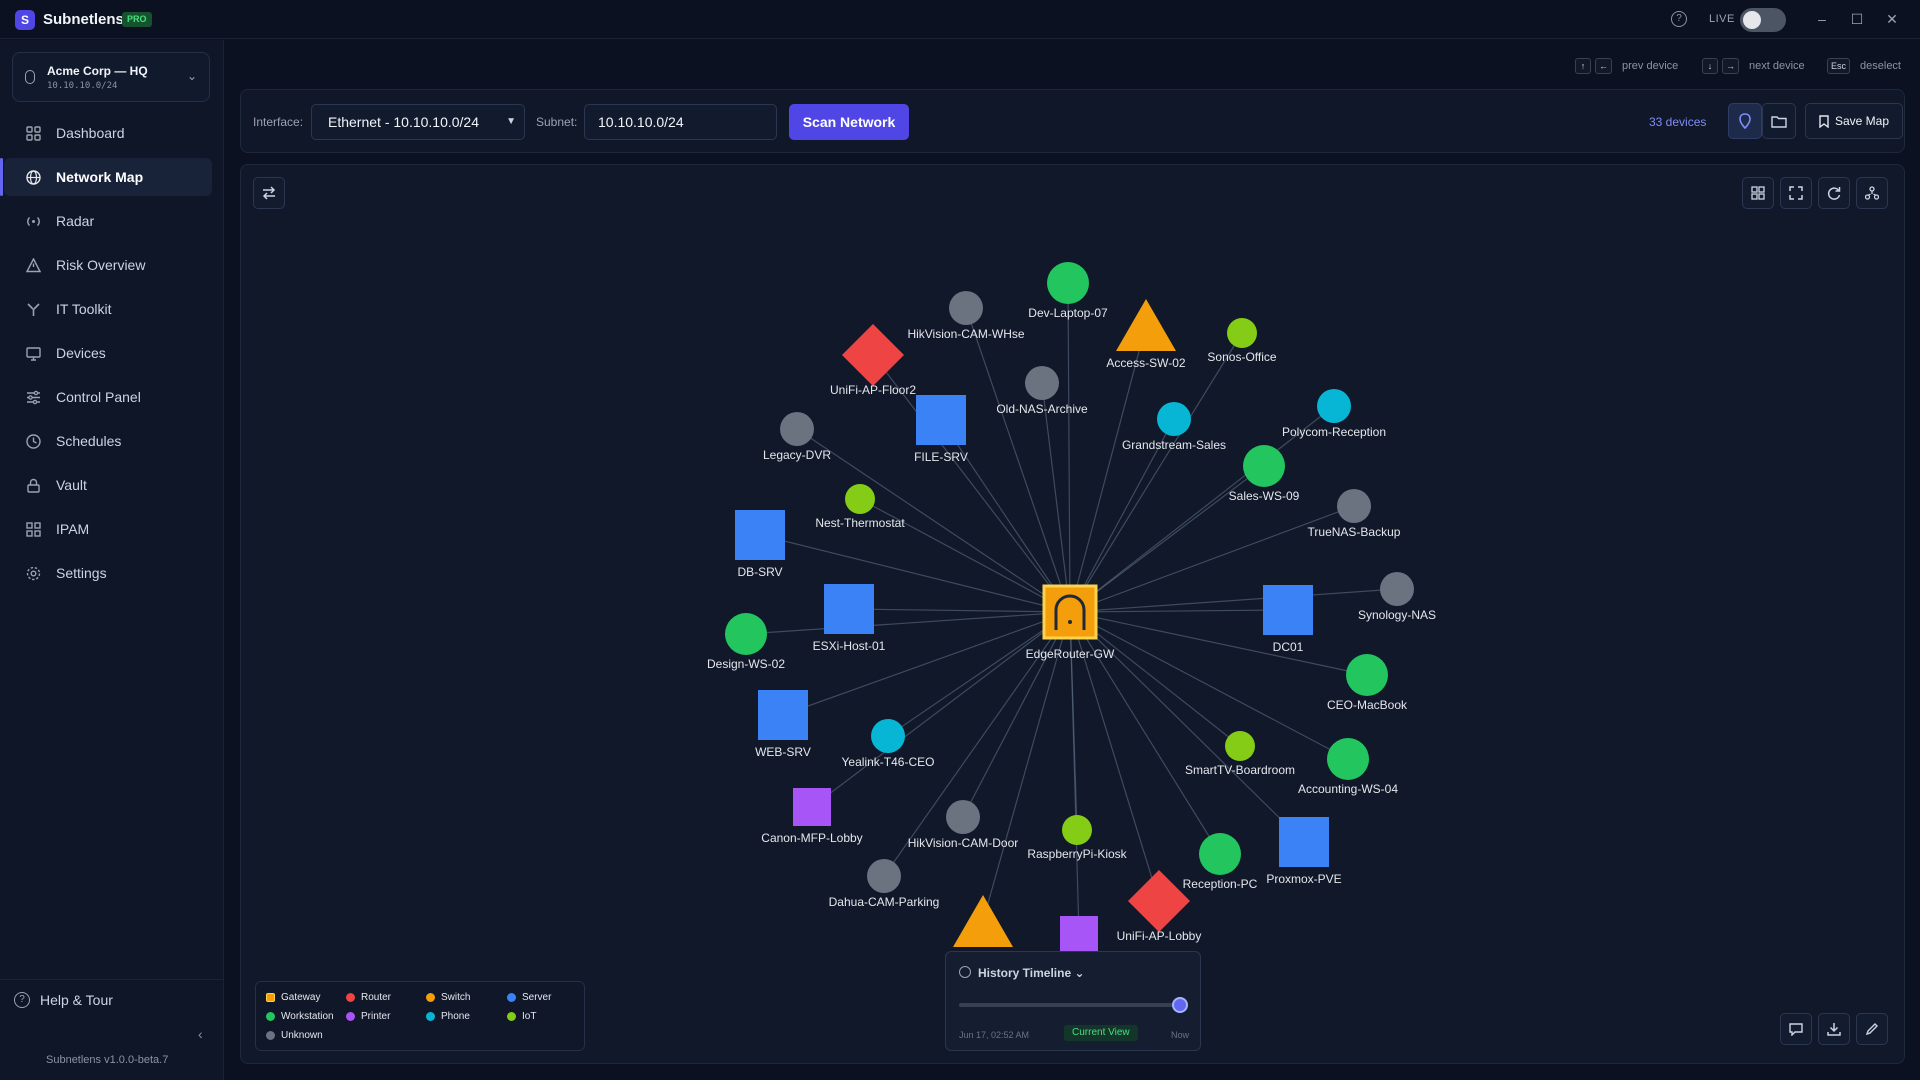  I want to click on org-switcher: Acme Corp — HQ 10.10.10.0/24 ⌄, so click(111, 77).